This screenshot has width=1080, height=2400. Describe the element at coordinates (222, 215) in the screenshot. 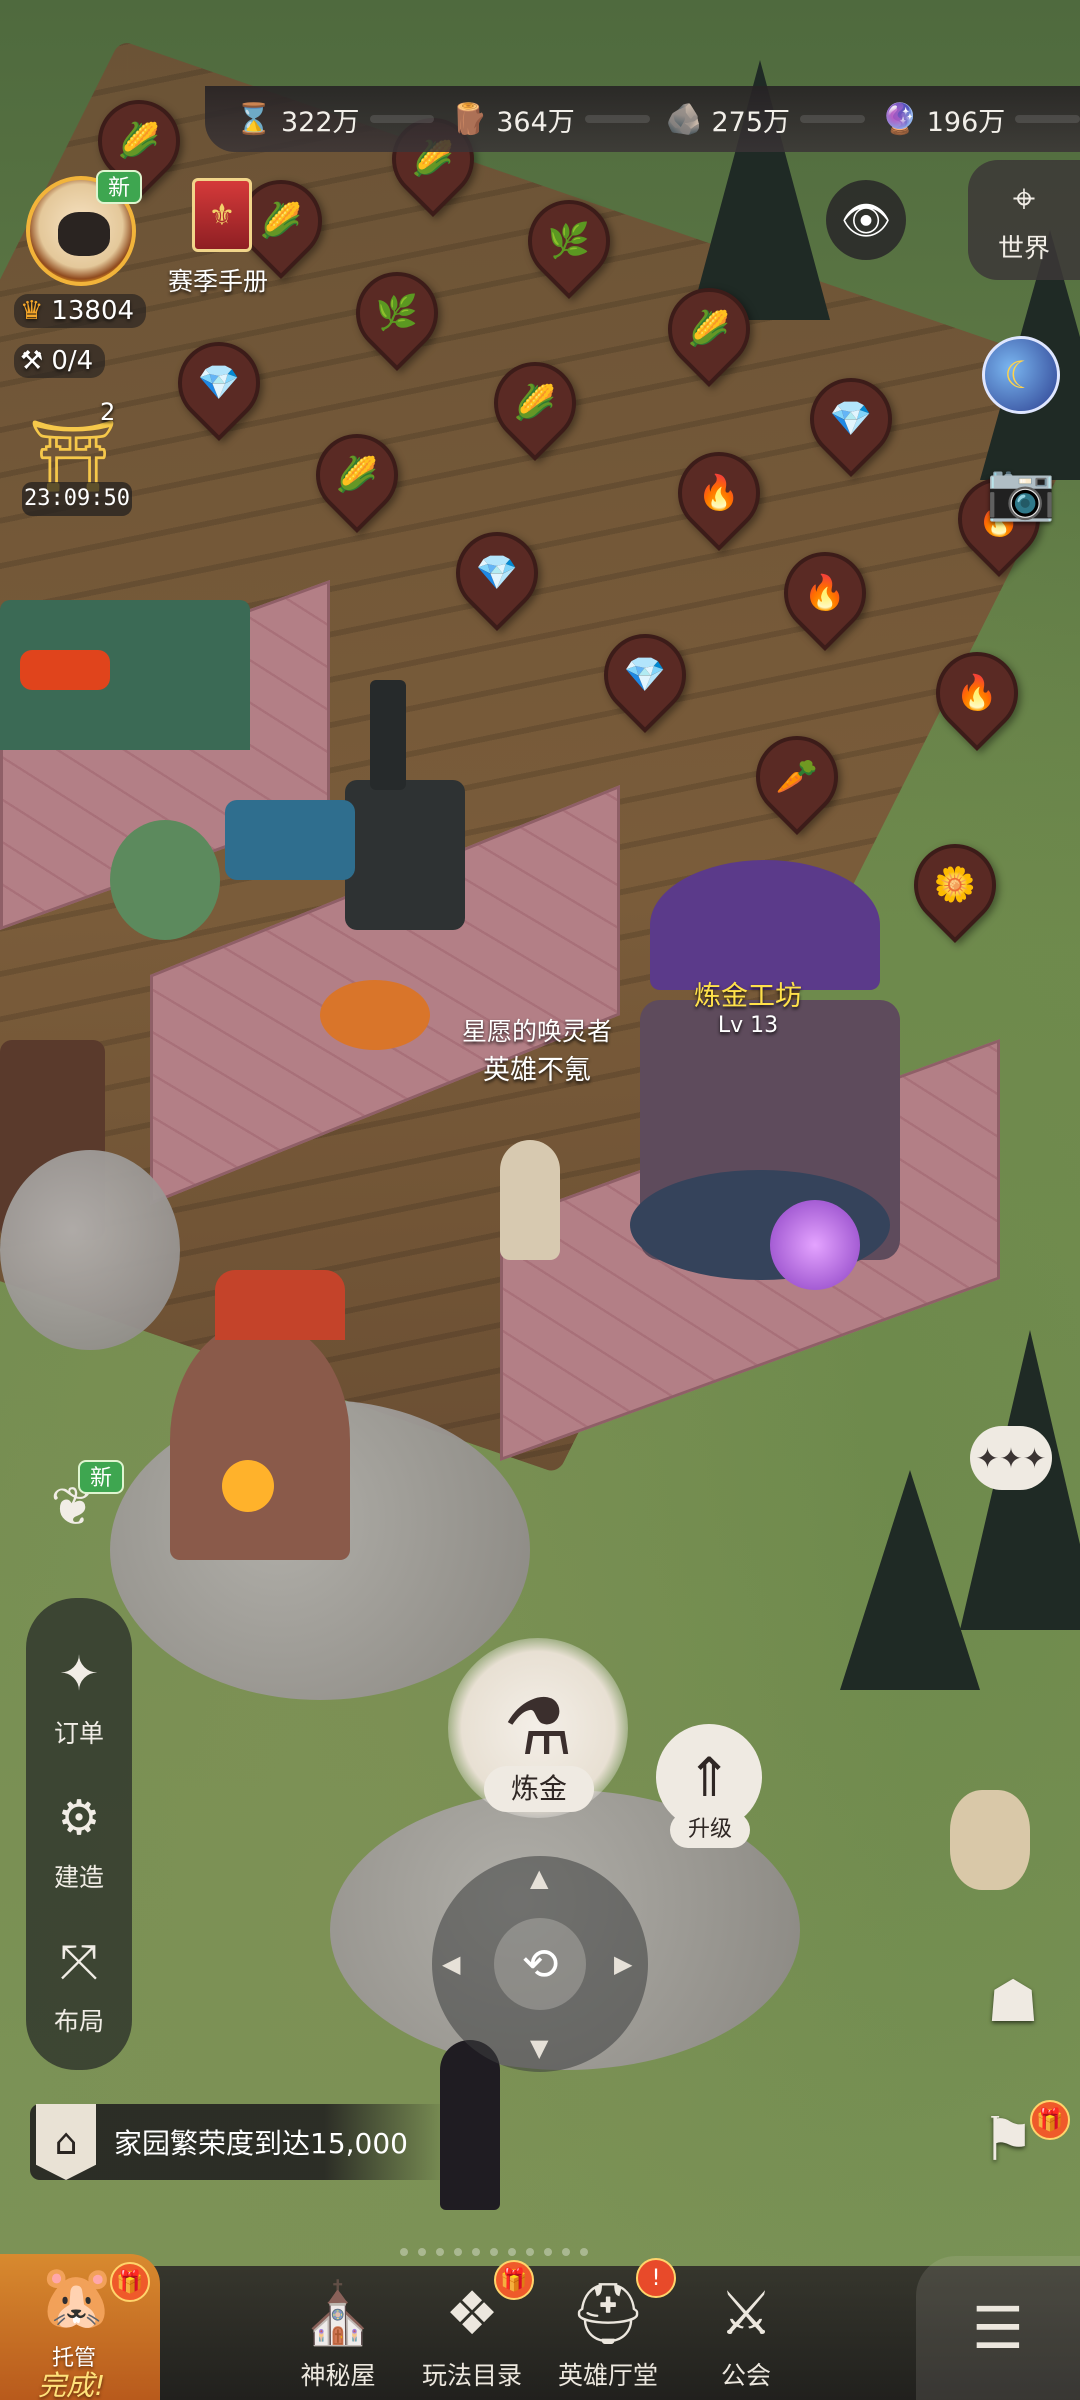

I see `season-book-icon: ⚜` at that location.